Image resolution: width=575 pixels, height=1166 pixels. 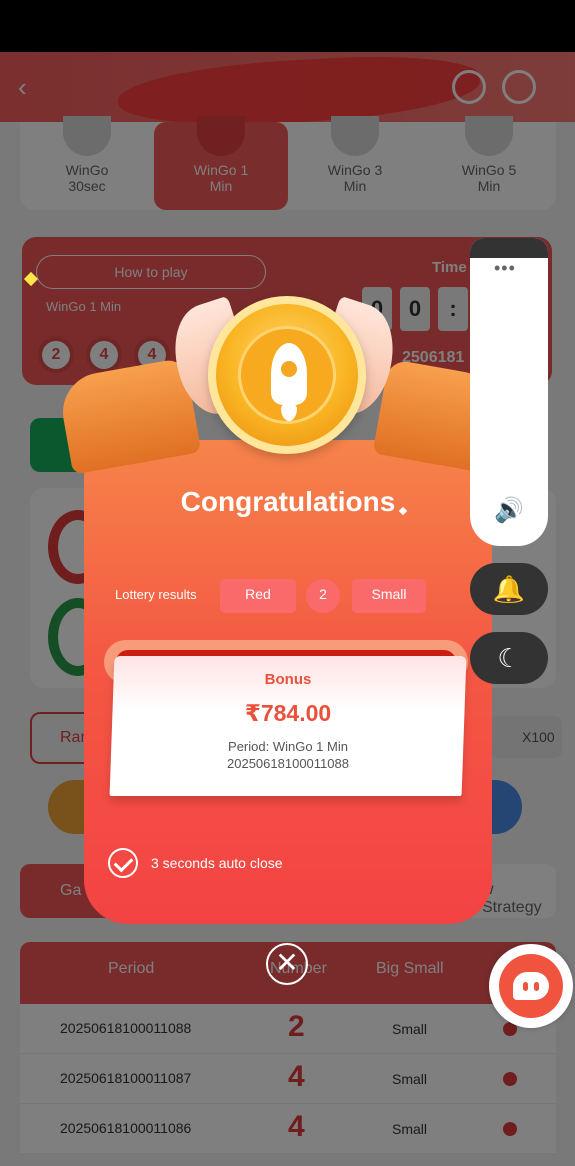 I want to click on moon-icon: ☾, so click(x=509, y=658).